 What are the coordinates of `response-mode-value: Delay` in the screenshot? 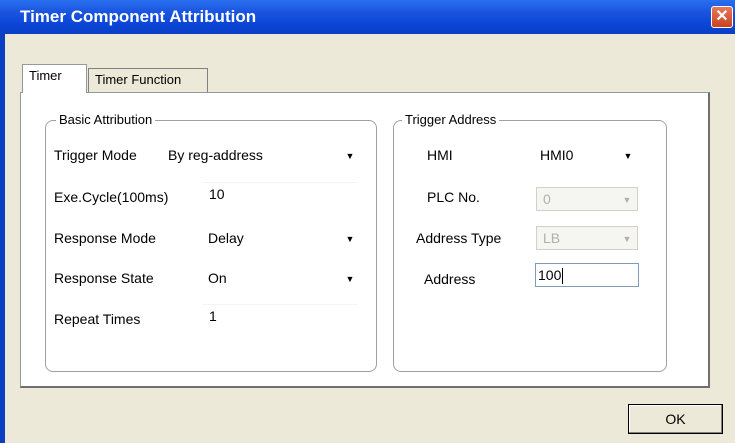 It's located at (226, 238).